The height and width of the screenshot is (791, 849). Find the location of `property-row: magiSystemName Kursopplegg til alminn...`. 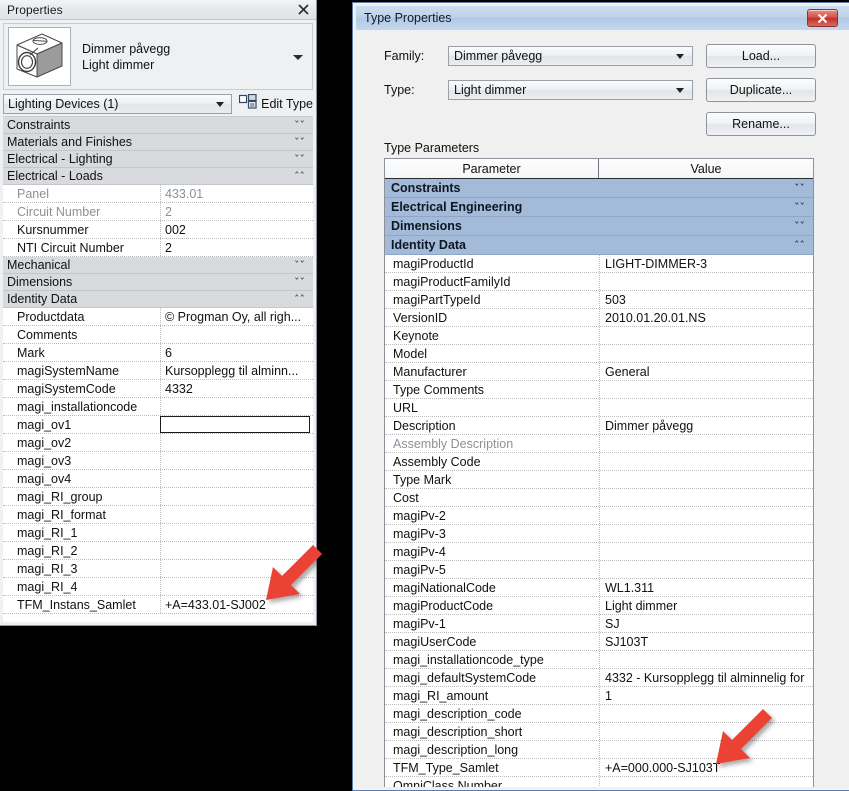

property-row: magiSystemName Kursopplegg til alminn... is located at coordinates (158, 371).